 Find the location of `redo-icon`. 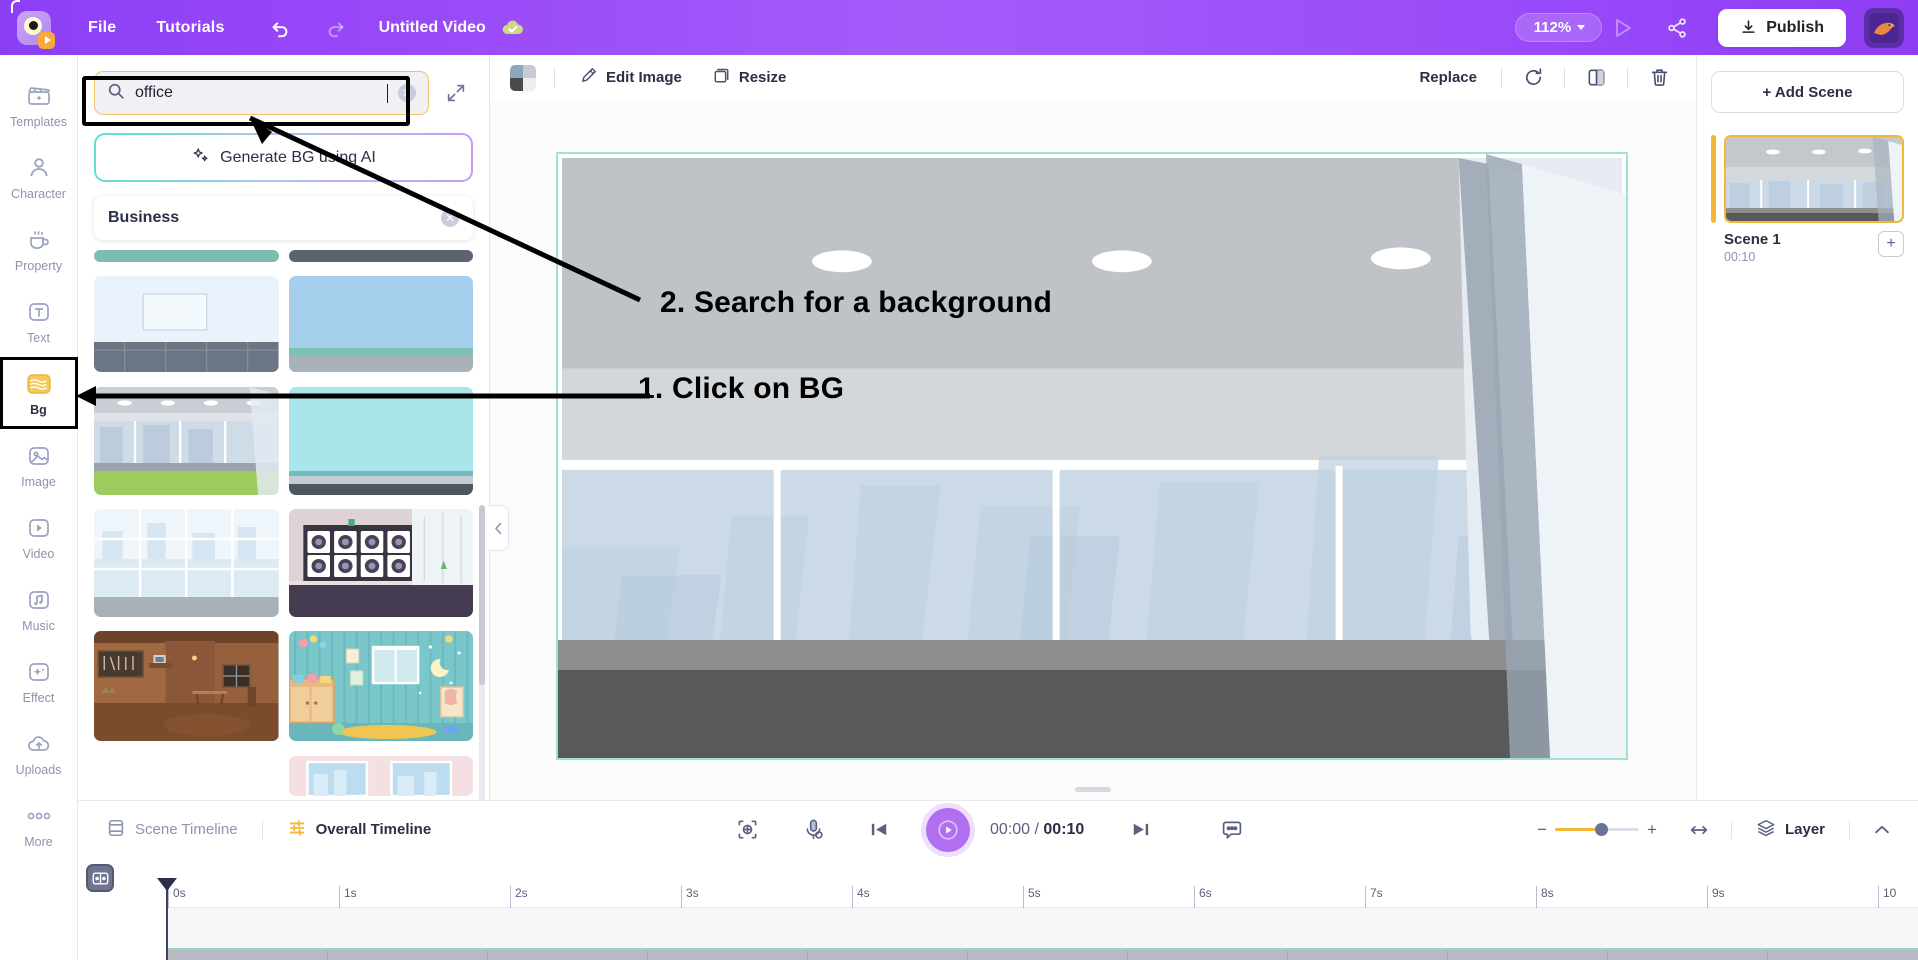

redo-icon is located at coordinates (336, 28).